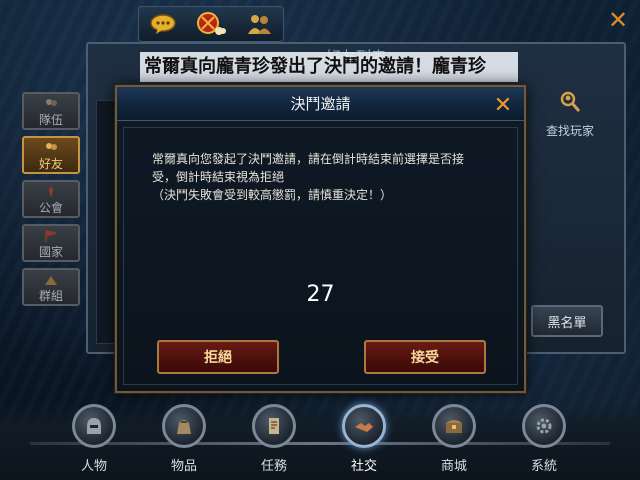 The image size is (640, 480). I want to click on nav-label: 社交, so click(363, 466).